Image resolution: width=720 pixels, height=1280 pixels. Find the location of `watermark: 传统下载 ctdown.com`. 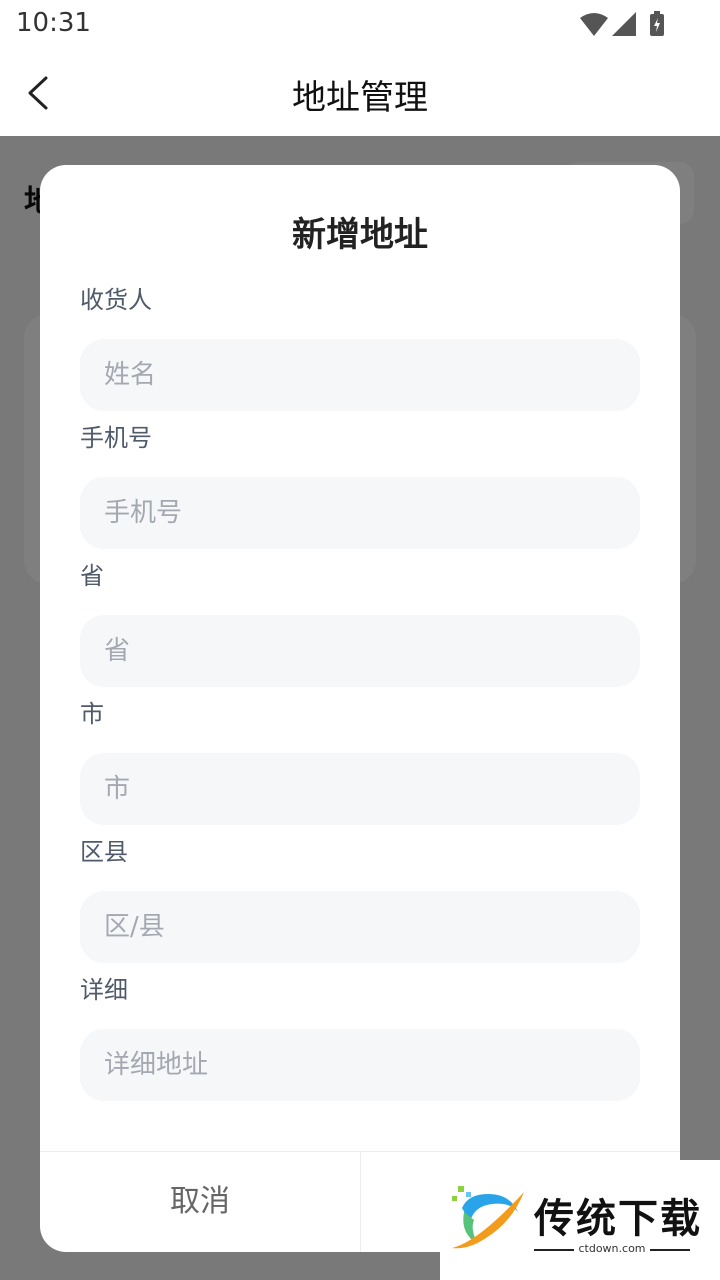

watermark: 传统下载 ctdown.com is located at coordinates (580, 1220).